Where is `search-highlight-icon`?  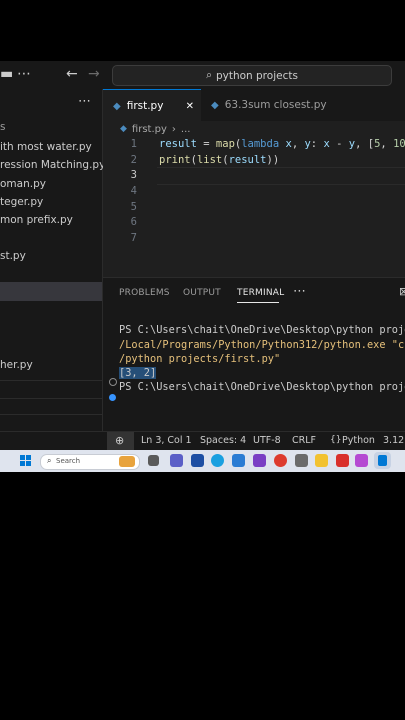 search-highlight-icon is located at coordinates (127, 461).